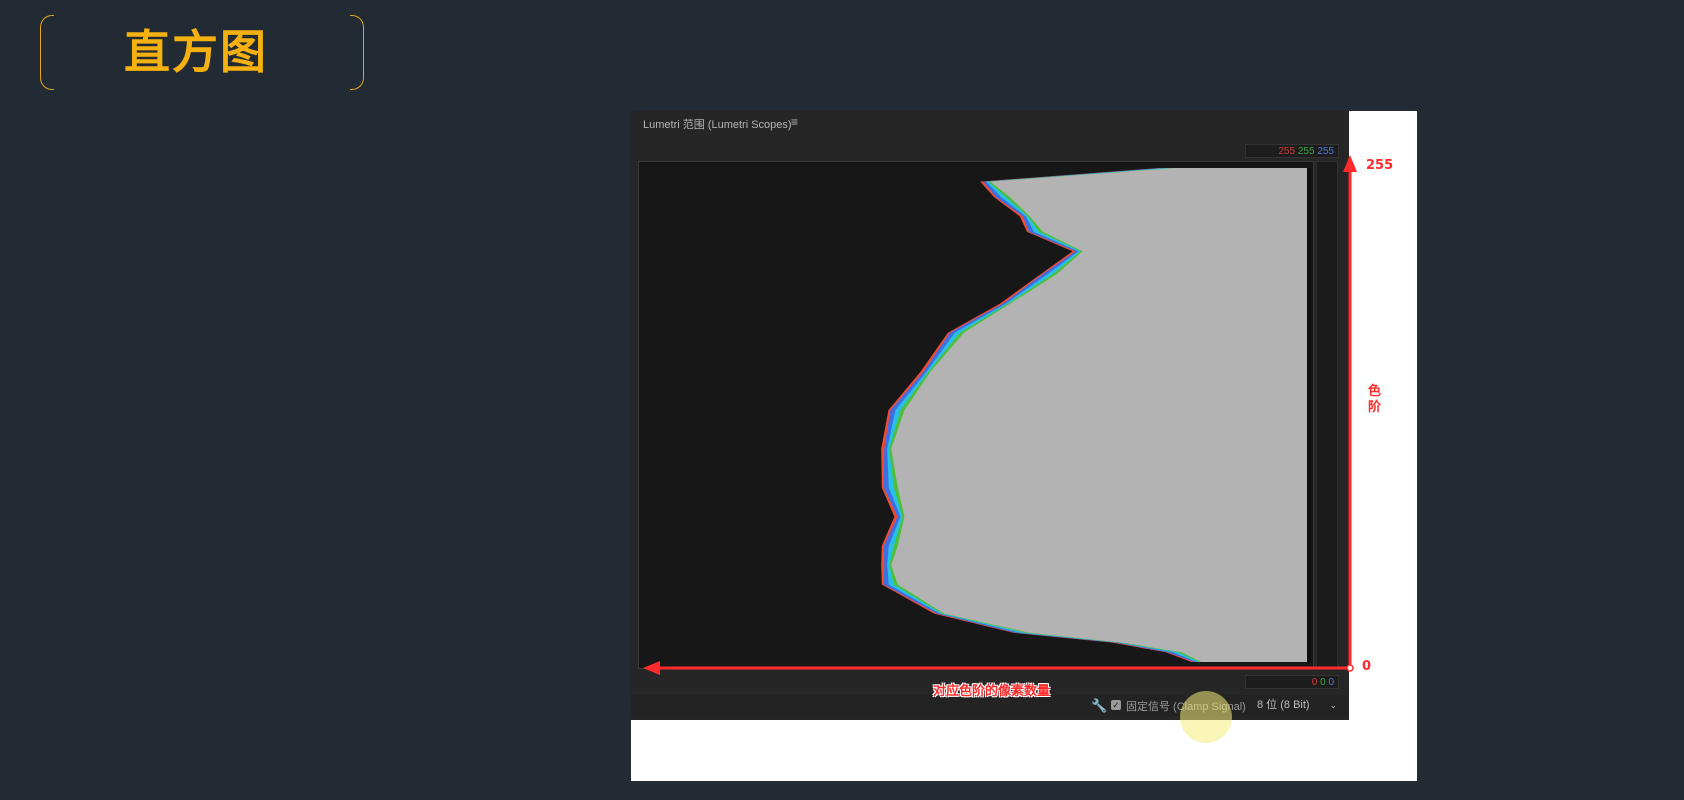 This screenshot has height=800, width=1684. Describe the element at coordinates (1367, 666) in the screenshot. I see `annotation-0: 0` at that location.